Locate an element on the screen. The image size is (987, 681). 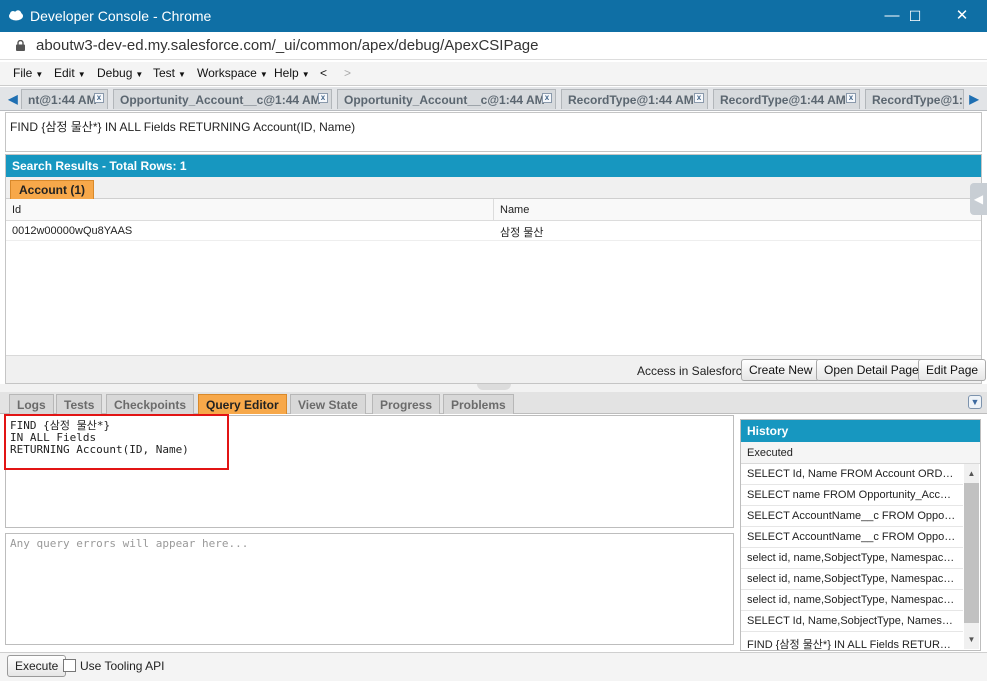
results-grid-header: Id Name is located at coordinates (493, 210).